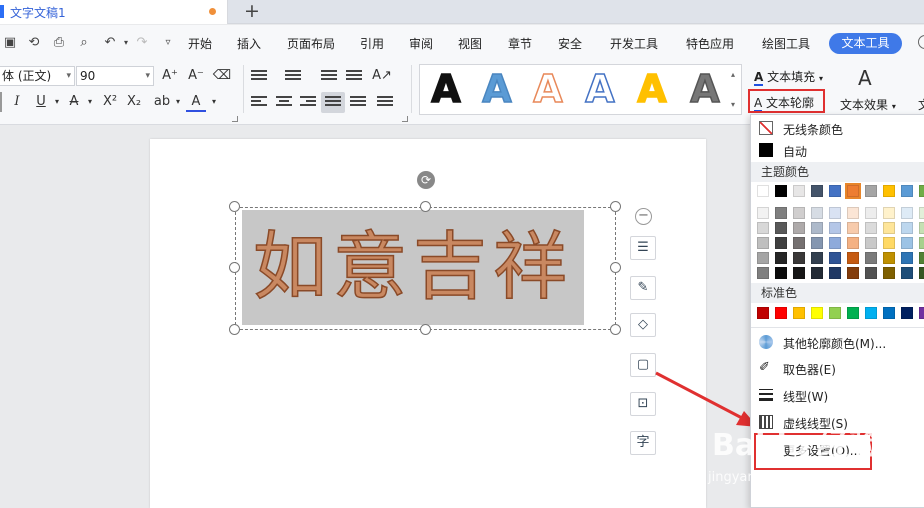 Image resolution: width=924 pixels, height=508 pixels. What do you see at coordinates (806, 397) in the screenshot?
I see `line-type-label: 线型(W)` at bounding box center [806, 397].